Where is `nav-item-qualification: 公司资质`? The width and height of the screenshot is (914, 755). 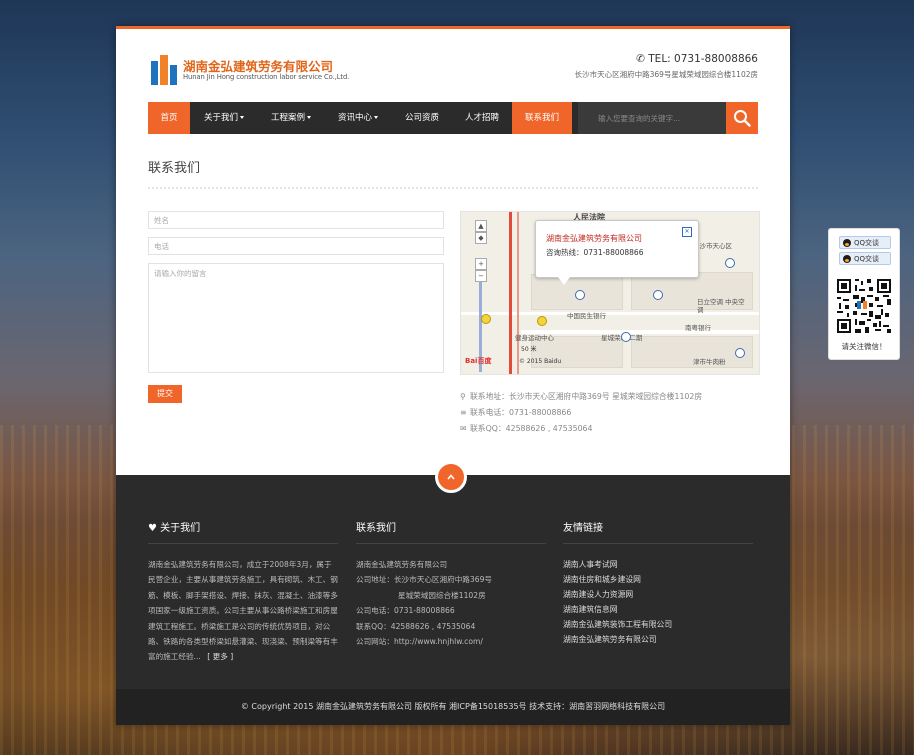 nav-item-qualification: 公司资质 is located at coordinates (422, 118).